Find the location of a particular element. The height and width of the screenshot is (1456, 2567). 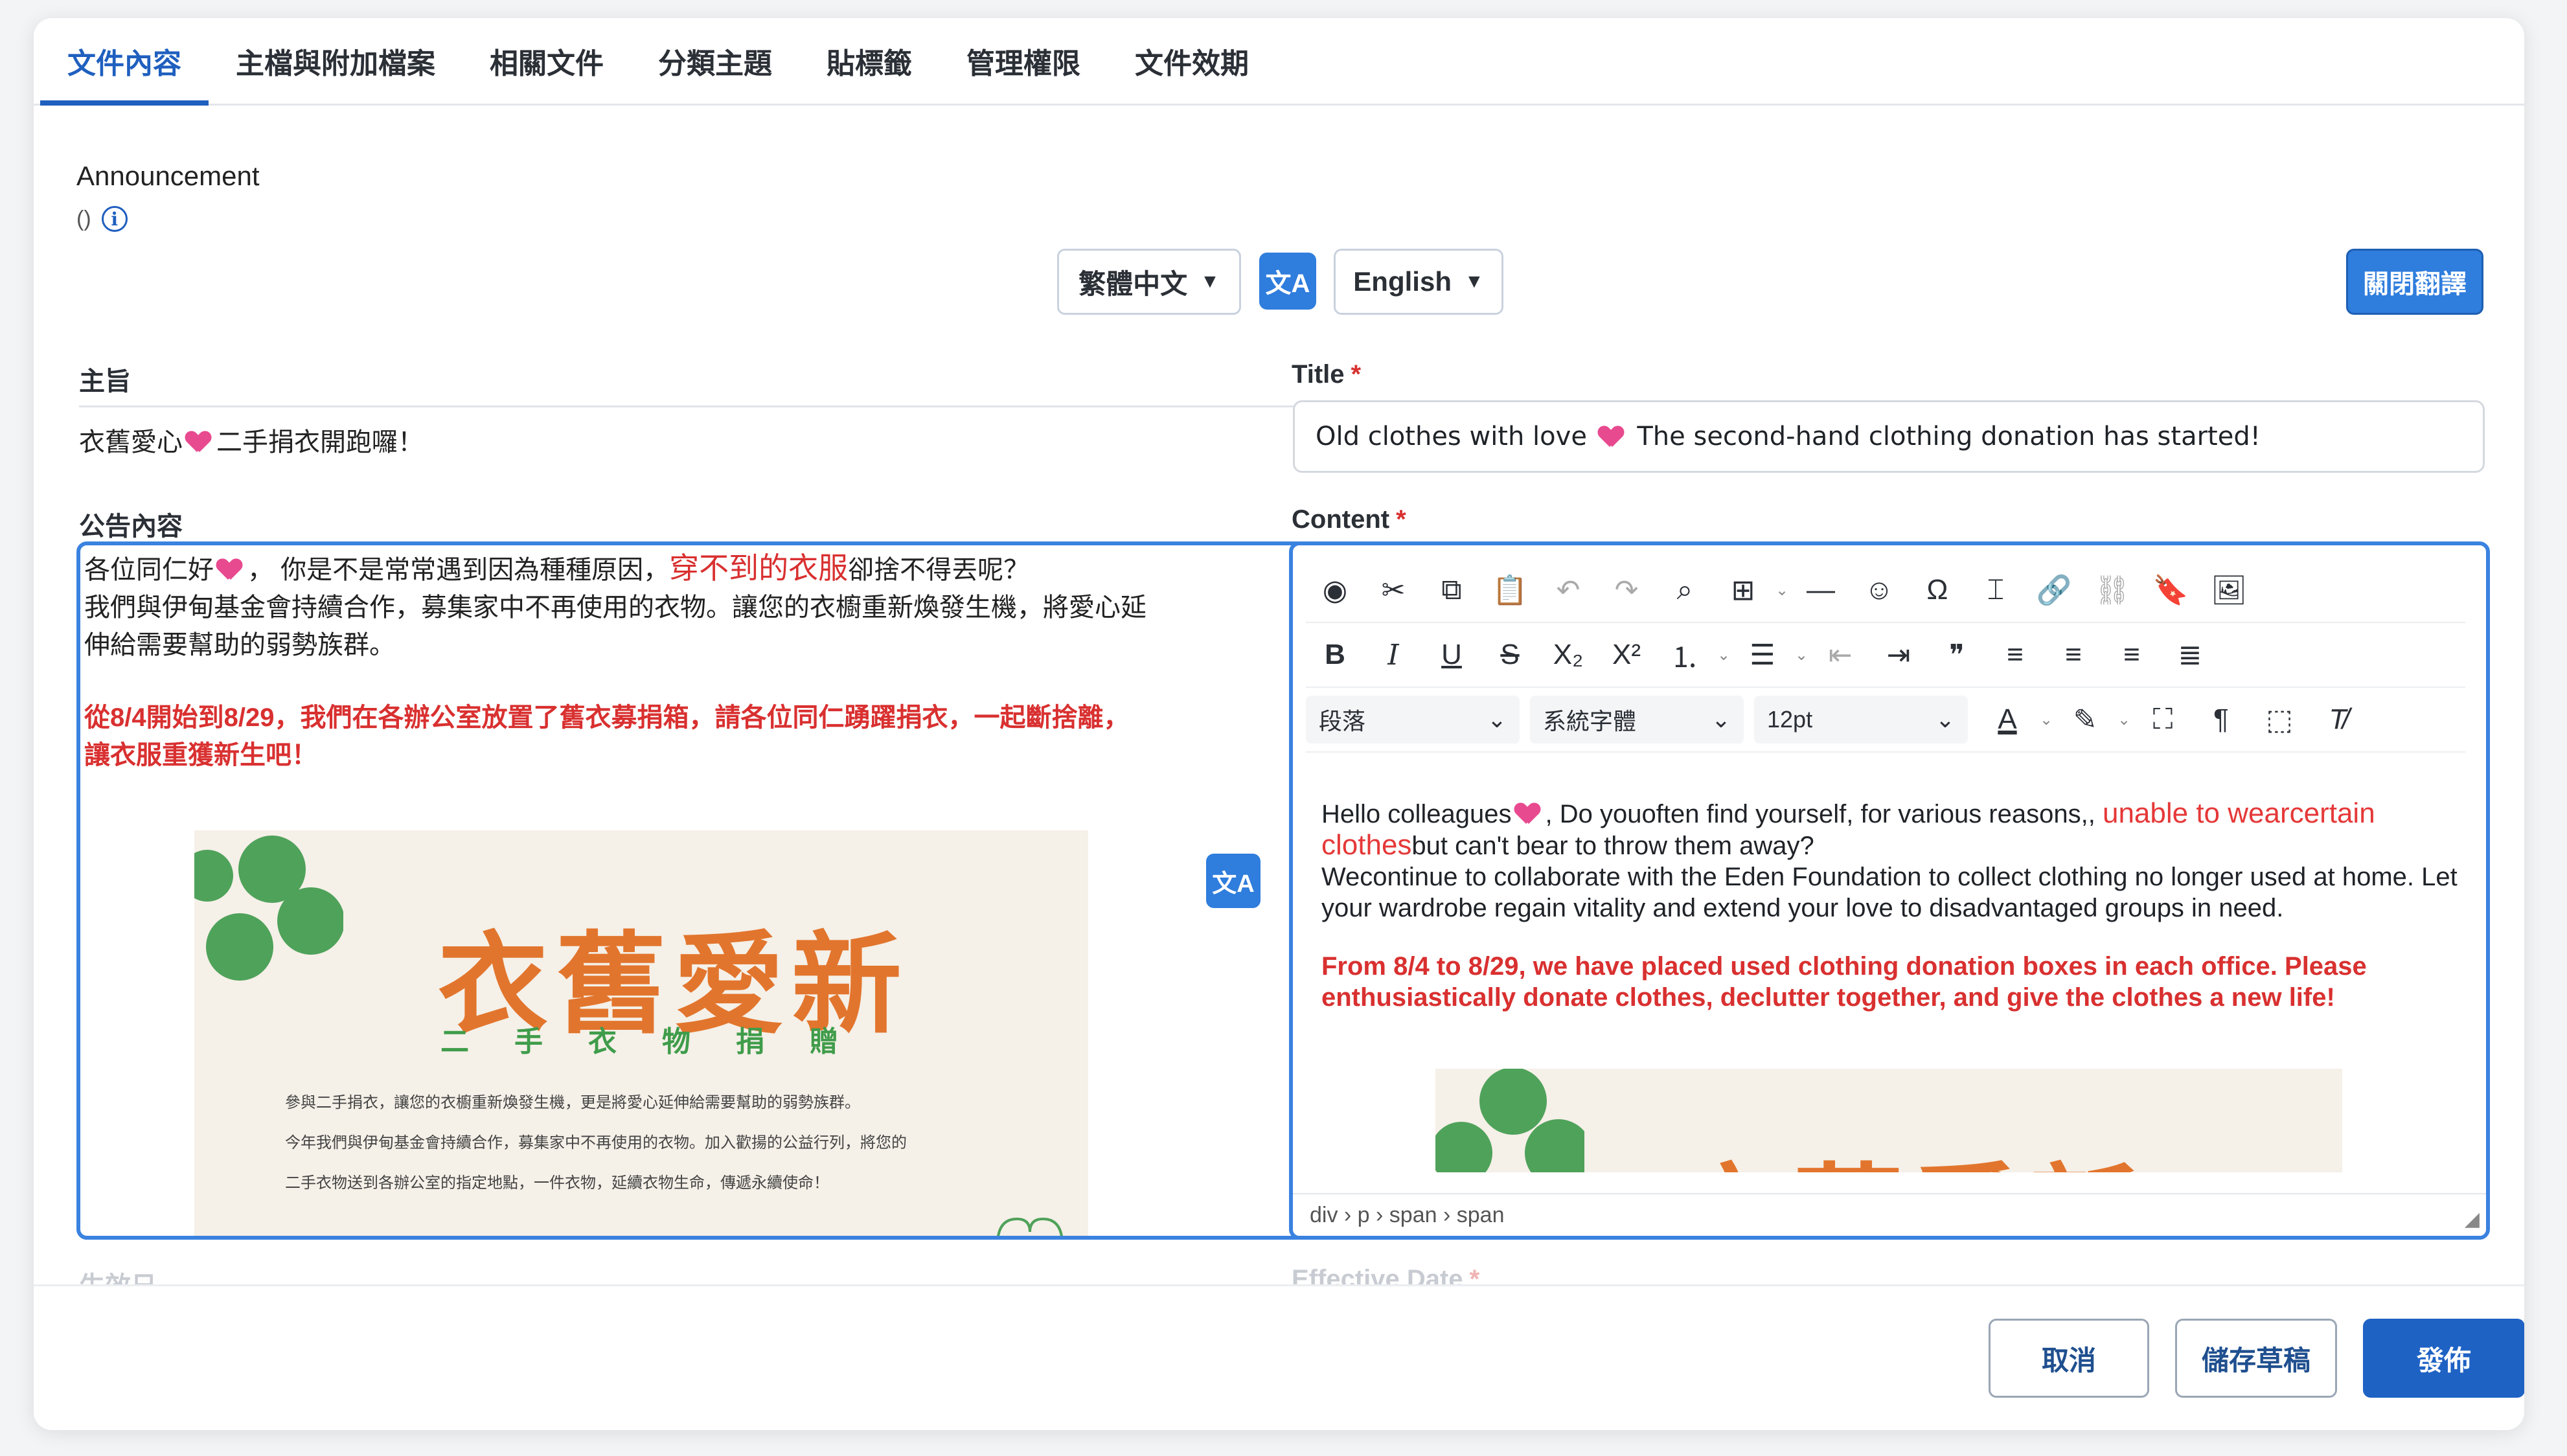

left-line-1a: 各位同仁好 is located at coordinates (149, 570).